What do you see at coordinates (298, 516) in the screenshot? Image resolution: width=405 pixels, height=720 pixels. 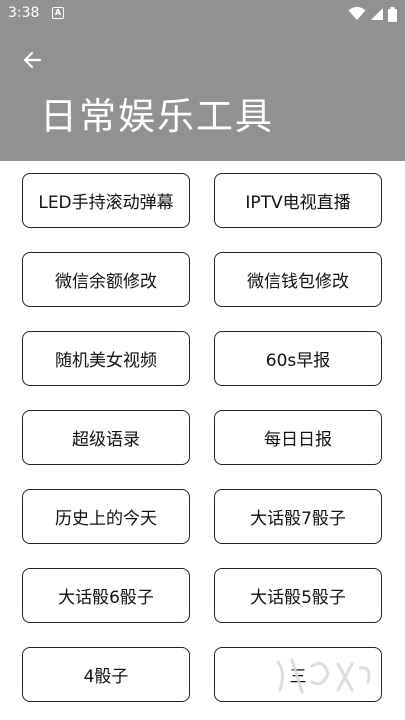 I see `tool-button-dice-7: 大话骰7骰子` at bounding box center [298, 516].